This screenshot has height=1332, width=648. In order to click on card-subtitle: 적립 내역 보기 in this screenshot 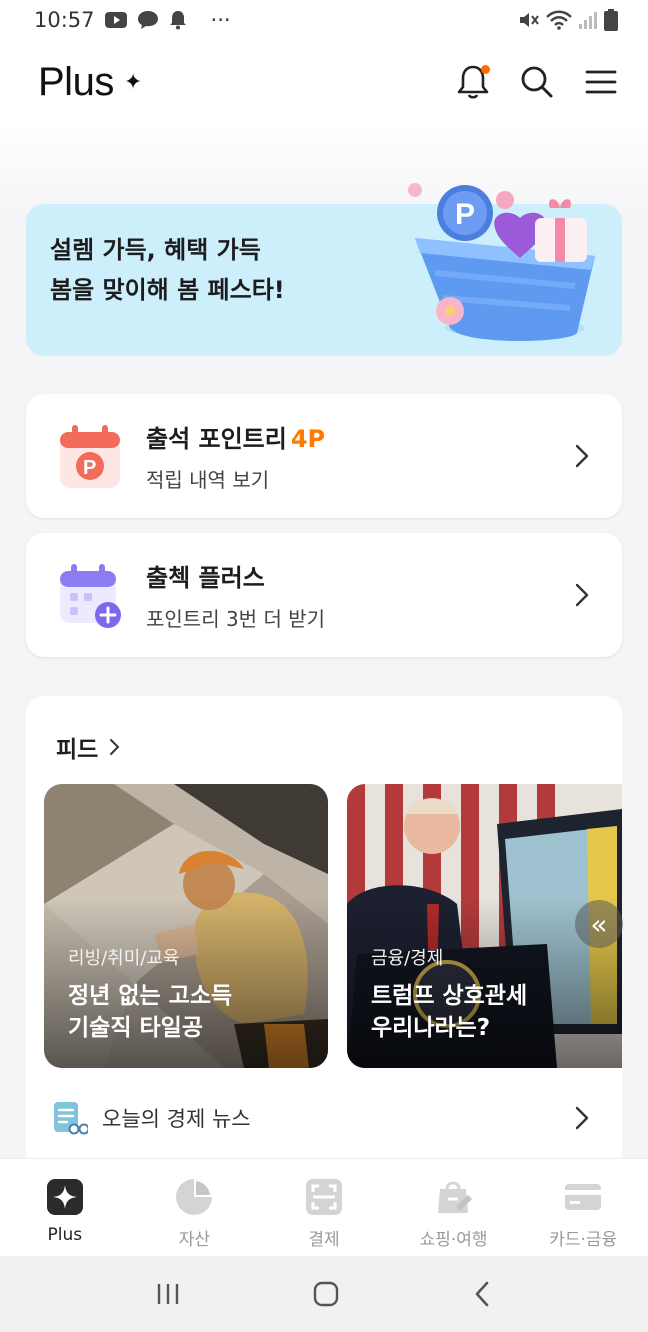, I will do `click(208, 480)`.